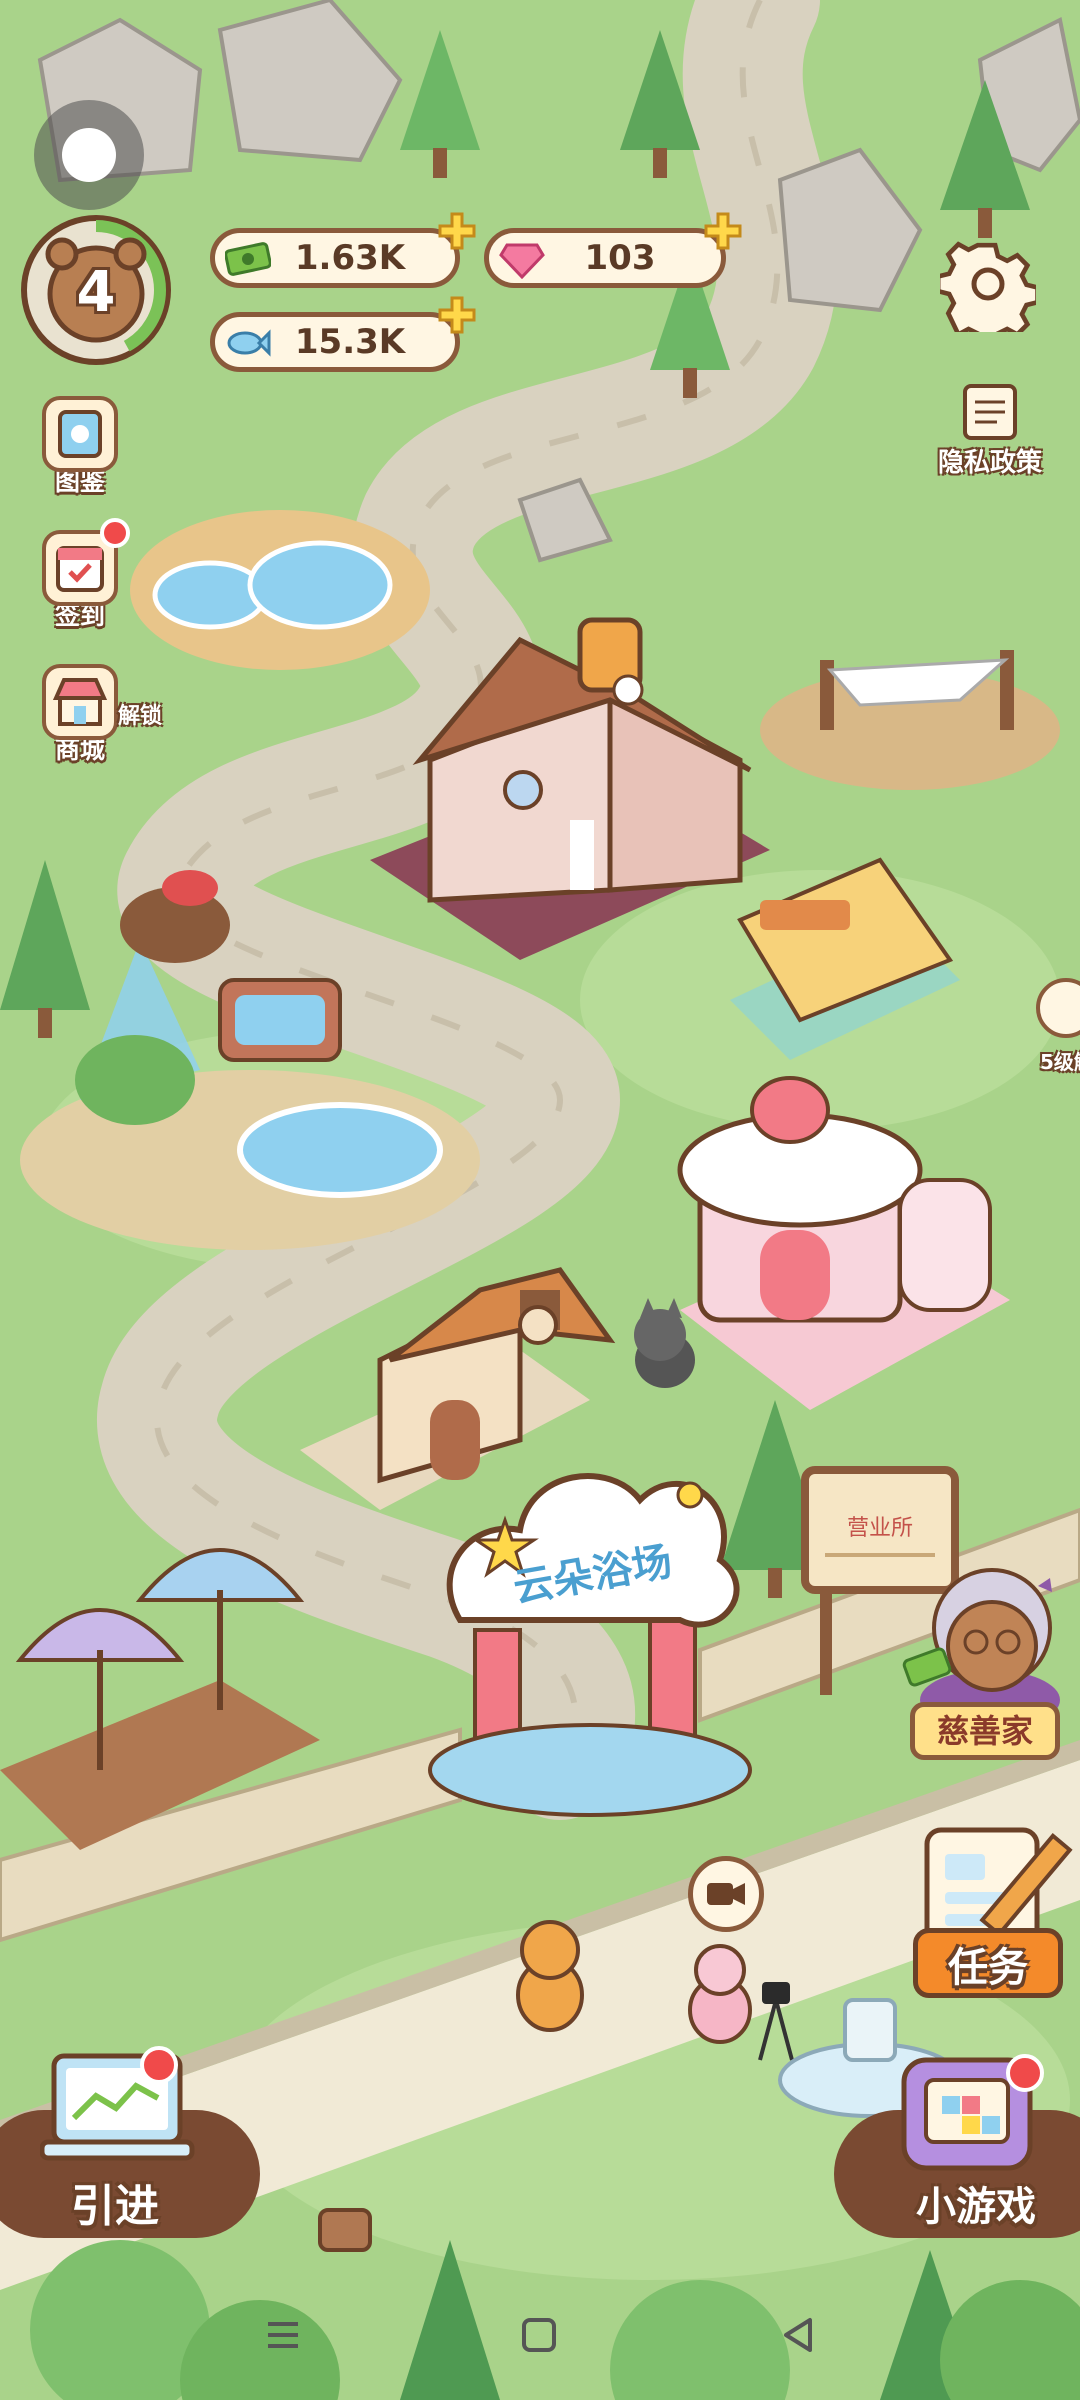 This screenshot has width=1080, height=2400. I want to click on video-camera-icon, so click(726, 1894).